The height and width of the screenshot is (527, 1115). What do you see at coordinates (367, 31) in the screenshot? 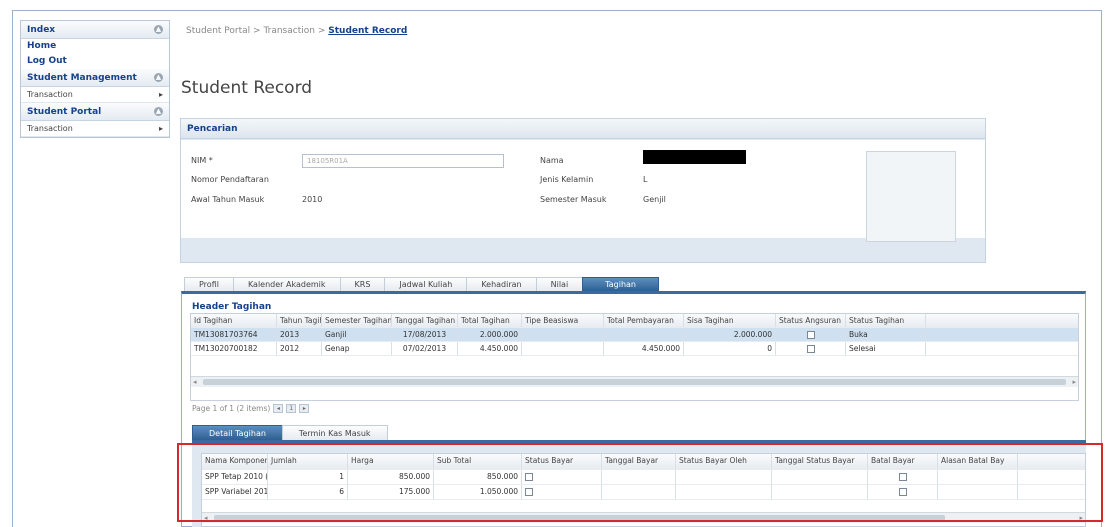
I see `breadcrumb-current: Student Record` at bounding box center [367, 31].